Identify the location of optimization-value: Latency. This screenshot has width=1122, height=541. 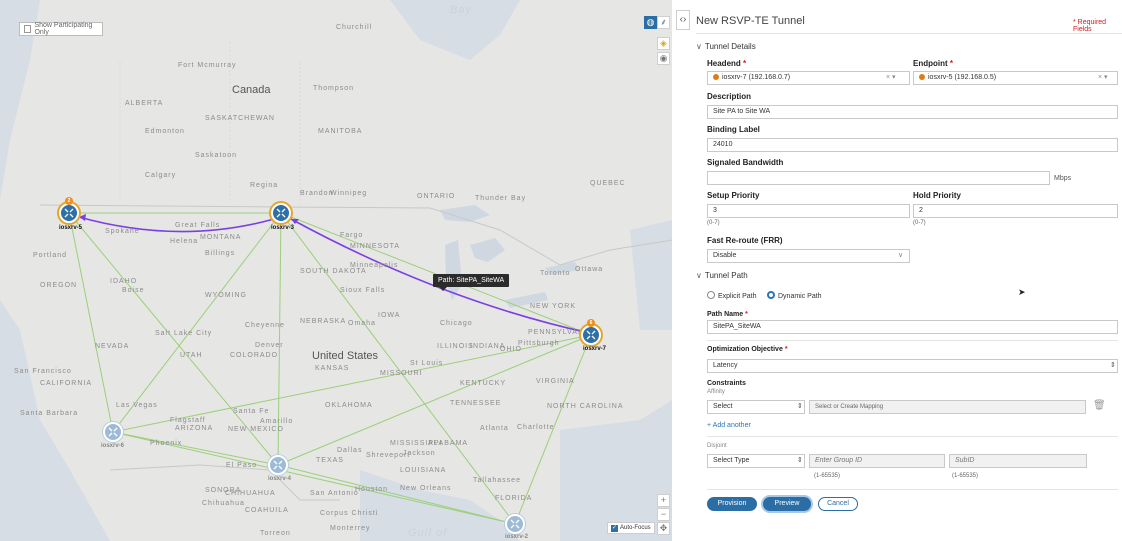
(725, 365).